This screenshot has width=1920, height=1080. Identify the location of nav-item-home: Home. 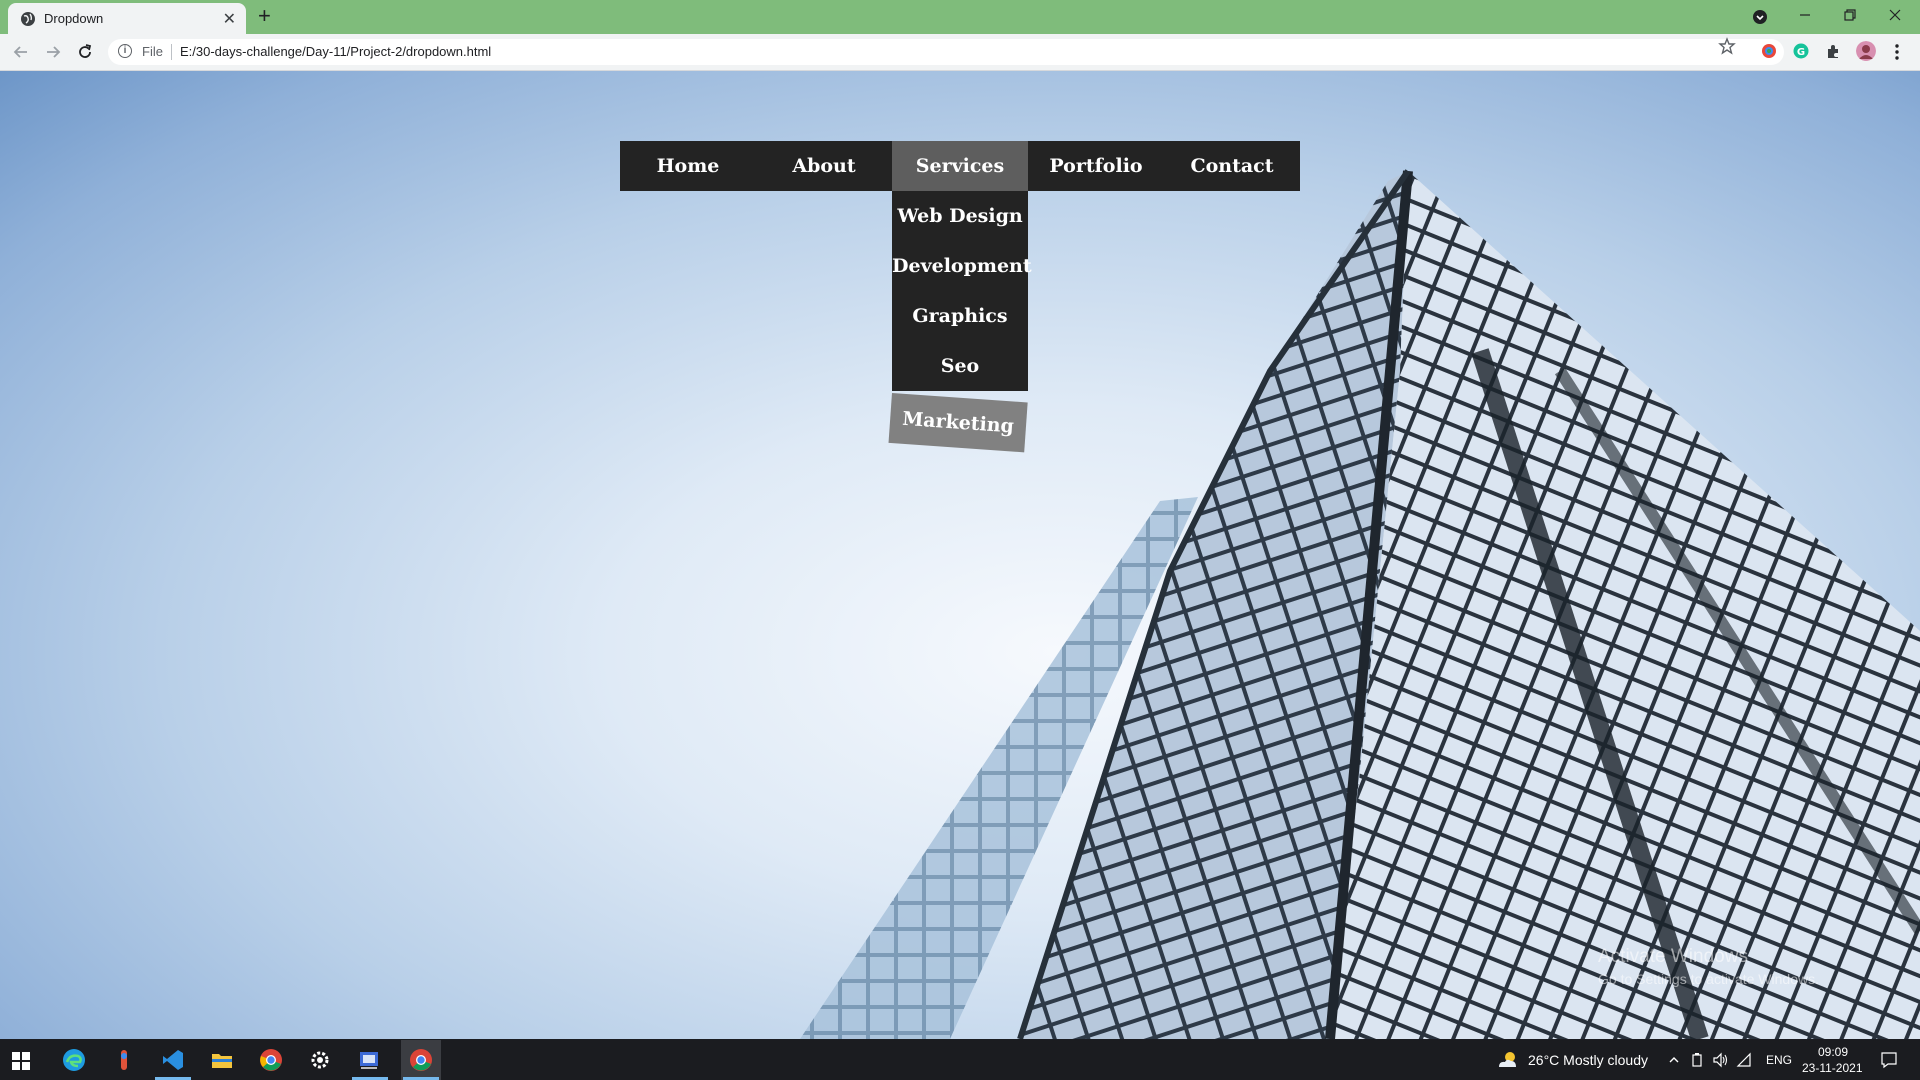
(688, 166).